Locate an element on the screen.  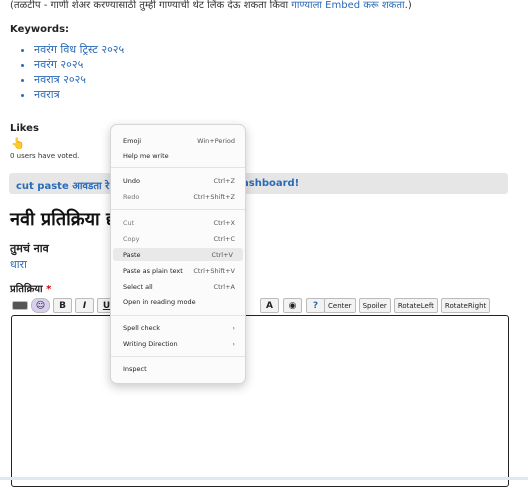
menu-item-paste-plain: Paste as plain text Ctrl+Shift+V is located at coordinates (179, 270).